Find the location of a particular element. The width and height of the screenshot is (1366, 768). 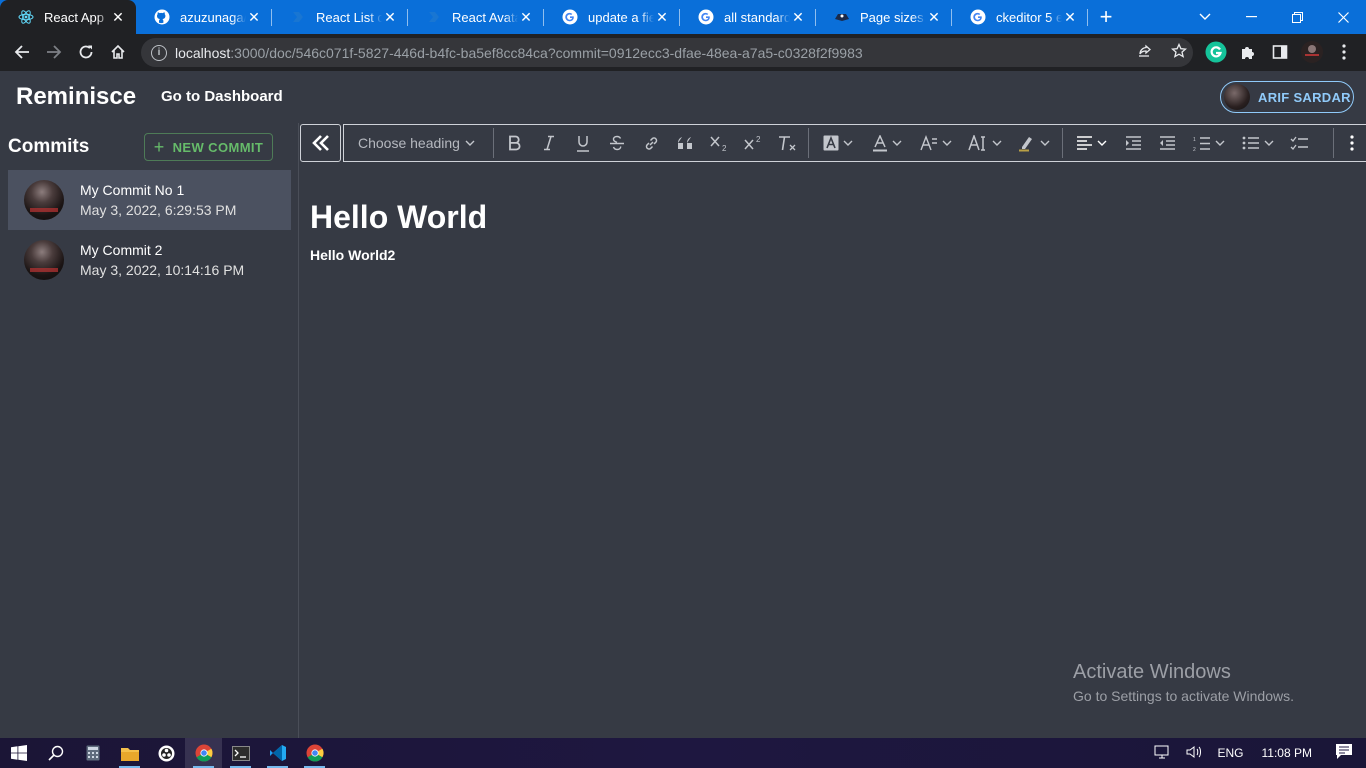

collapse-sidebar-button is located at coordinates (320, 143).